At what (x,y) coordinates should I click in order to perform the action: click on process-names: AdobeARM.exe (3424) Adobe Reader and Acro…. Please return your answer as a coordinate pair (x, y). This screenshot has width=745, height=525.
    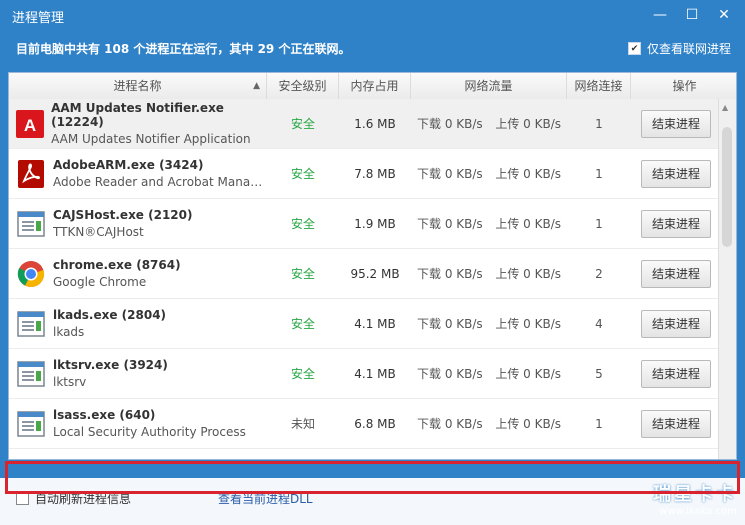
    Looking at the image, I should click on (160, 173).